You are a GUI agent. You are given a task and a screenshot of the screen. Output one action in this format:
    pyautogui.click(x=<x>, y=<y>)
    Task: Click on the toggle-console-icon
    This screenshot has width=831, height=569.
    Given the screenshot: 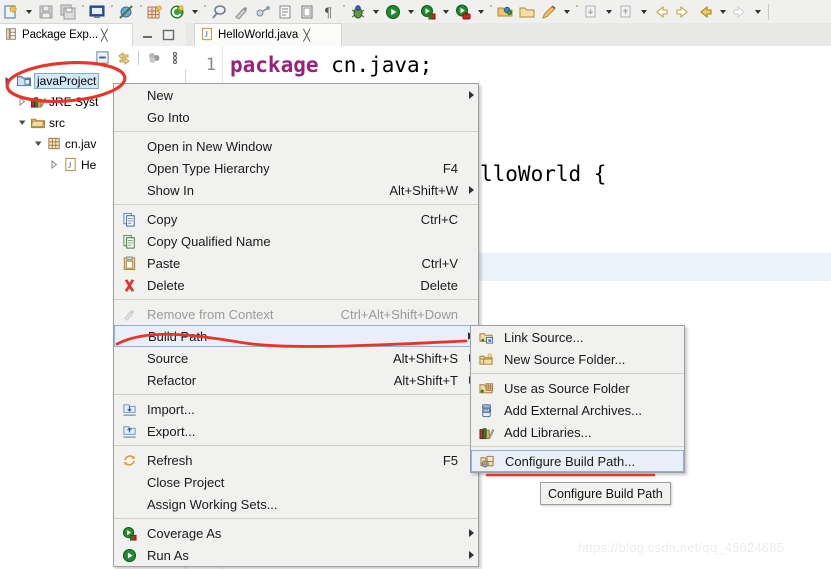 What is the action you would take?
    pyautogui.click(x=97, y=12)
    